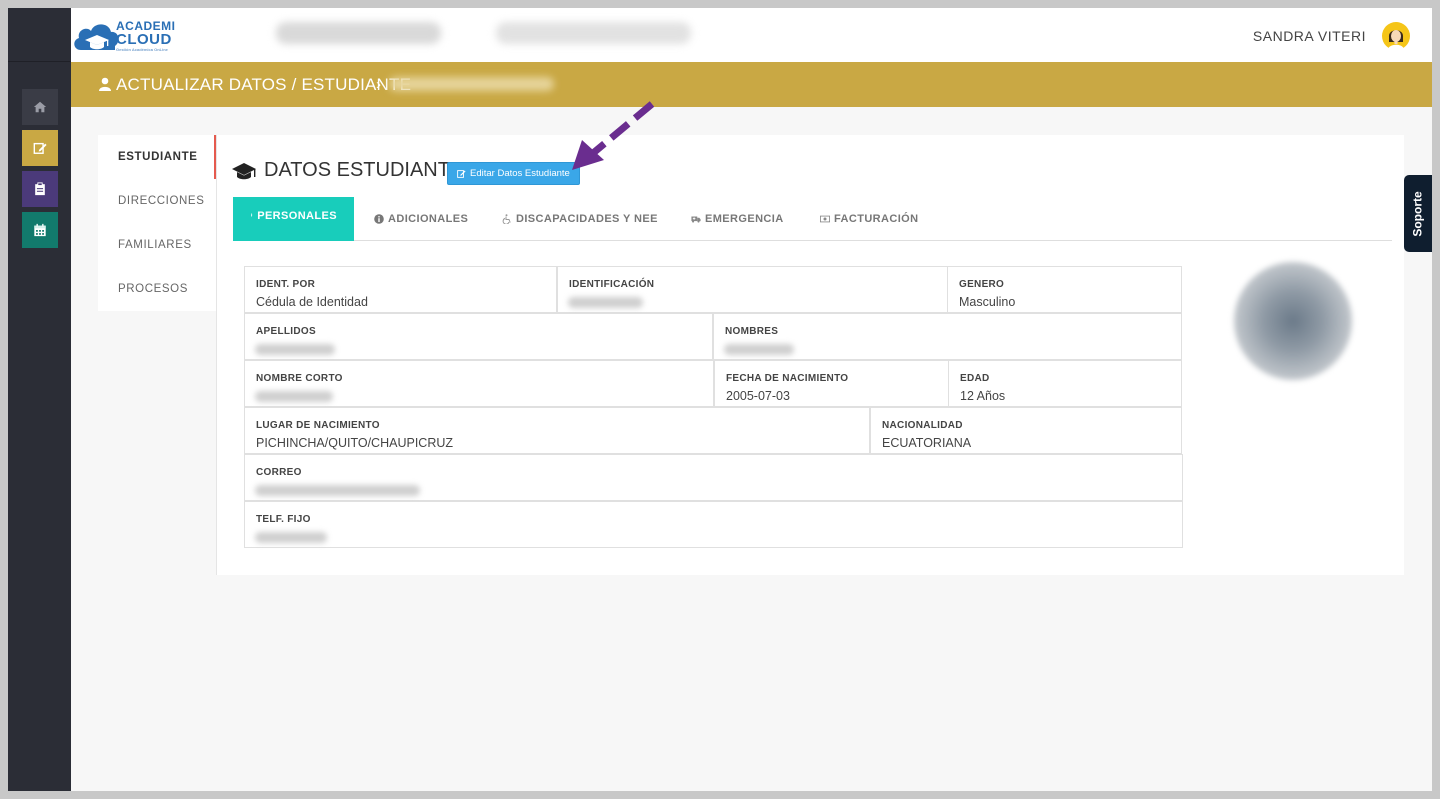 The height and width of the screenshot is (799, 1440). Describe the element at coordinates (751, 84) in the screenshot. I see `breadcrumb-bar: ACTUALIZAR DATOS / ESTUDIANTE ›` at that location.